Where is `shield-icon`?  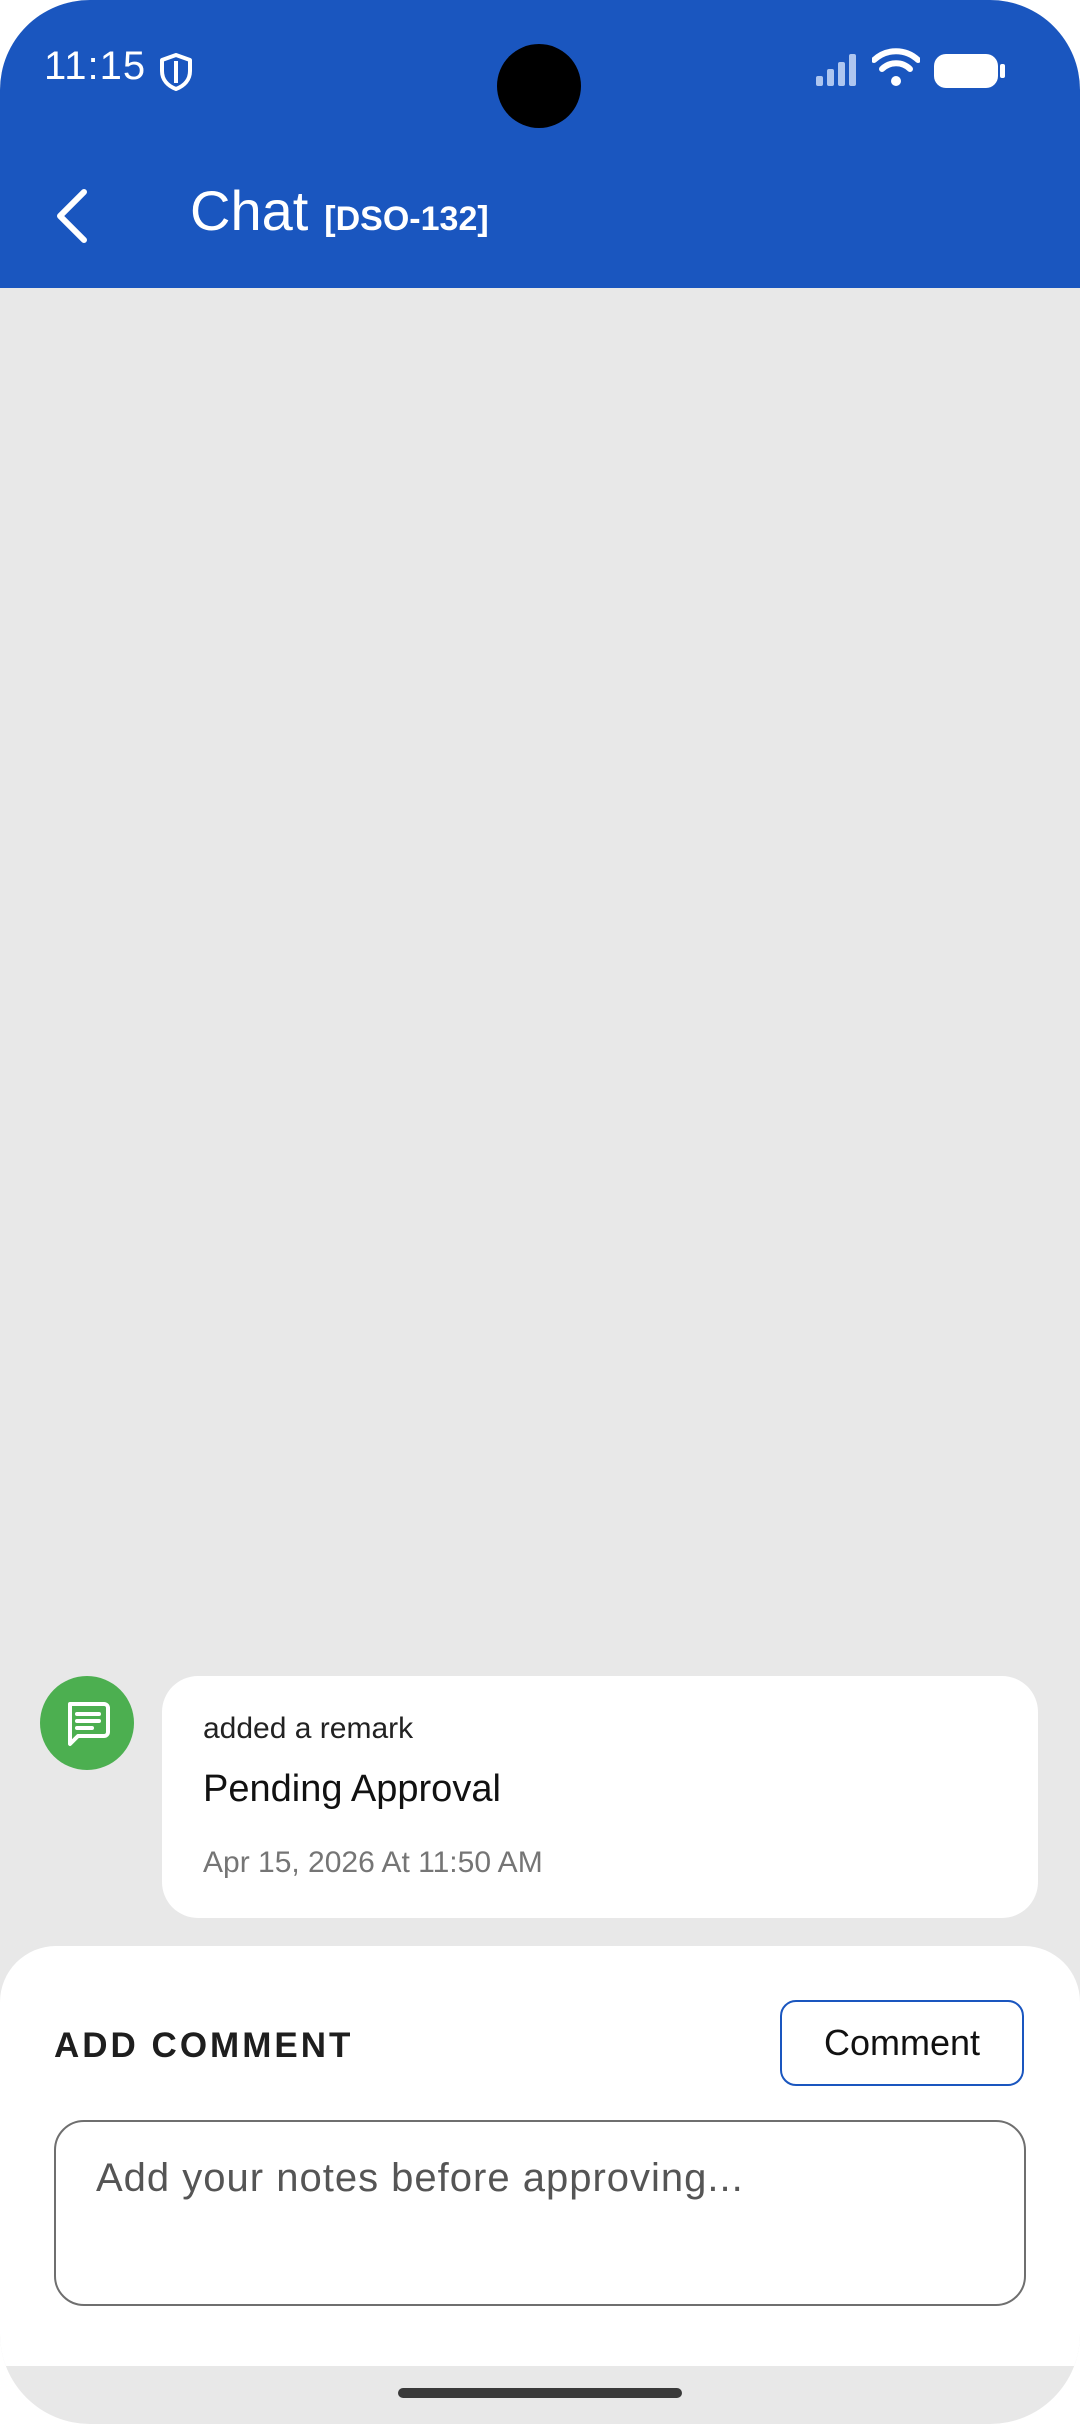
shield-icon is located at coordinates (176, 72).